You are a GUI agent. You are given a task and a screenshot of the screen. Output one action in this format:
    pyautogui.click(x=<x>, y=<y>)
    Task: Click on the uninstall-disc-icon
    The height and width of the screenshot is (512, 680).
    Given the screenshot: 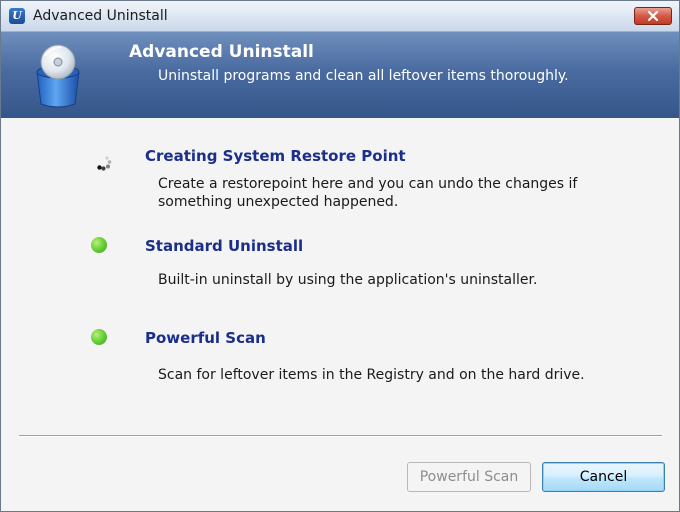 What is the action you would take?
    pyautogui.click(x=58, y=76)
    